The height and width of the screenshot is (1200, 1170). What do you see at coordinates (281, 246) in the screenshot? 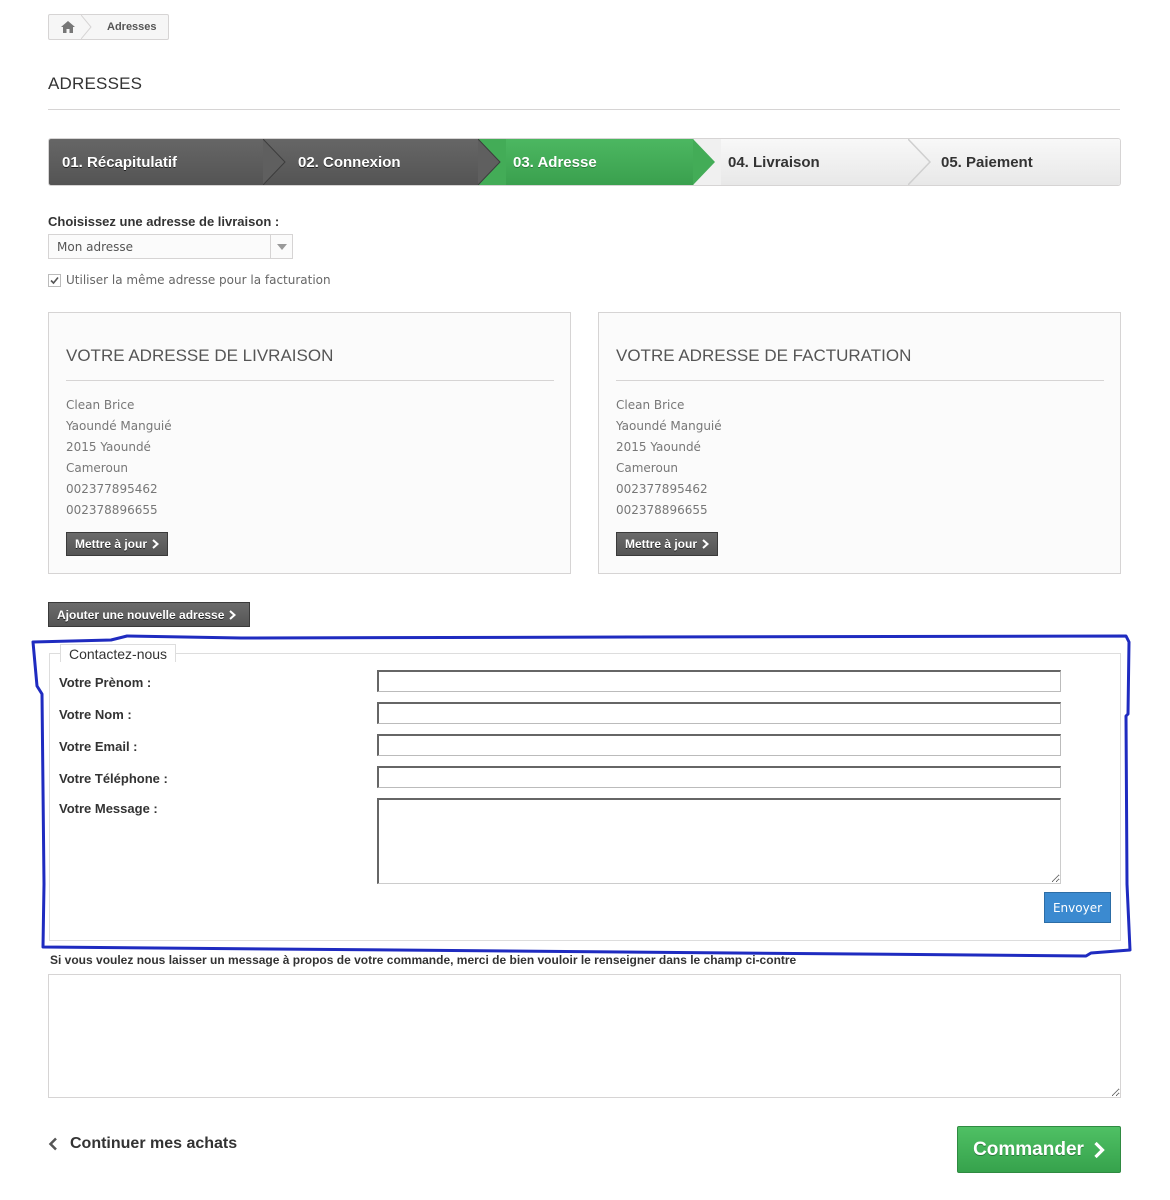
I see `chevron-down-icon` at bounding box center [281, 246].